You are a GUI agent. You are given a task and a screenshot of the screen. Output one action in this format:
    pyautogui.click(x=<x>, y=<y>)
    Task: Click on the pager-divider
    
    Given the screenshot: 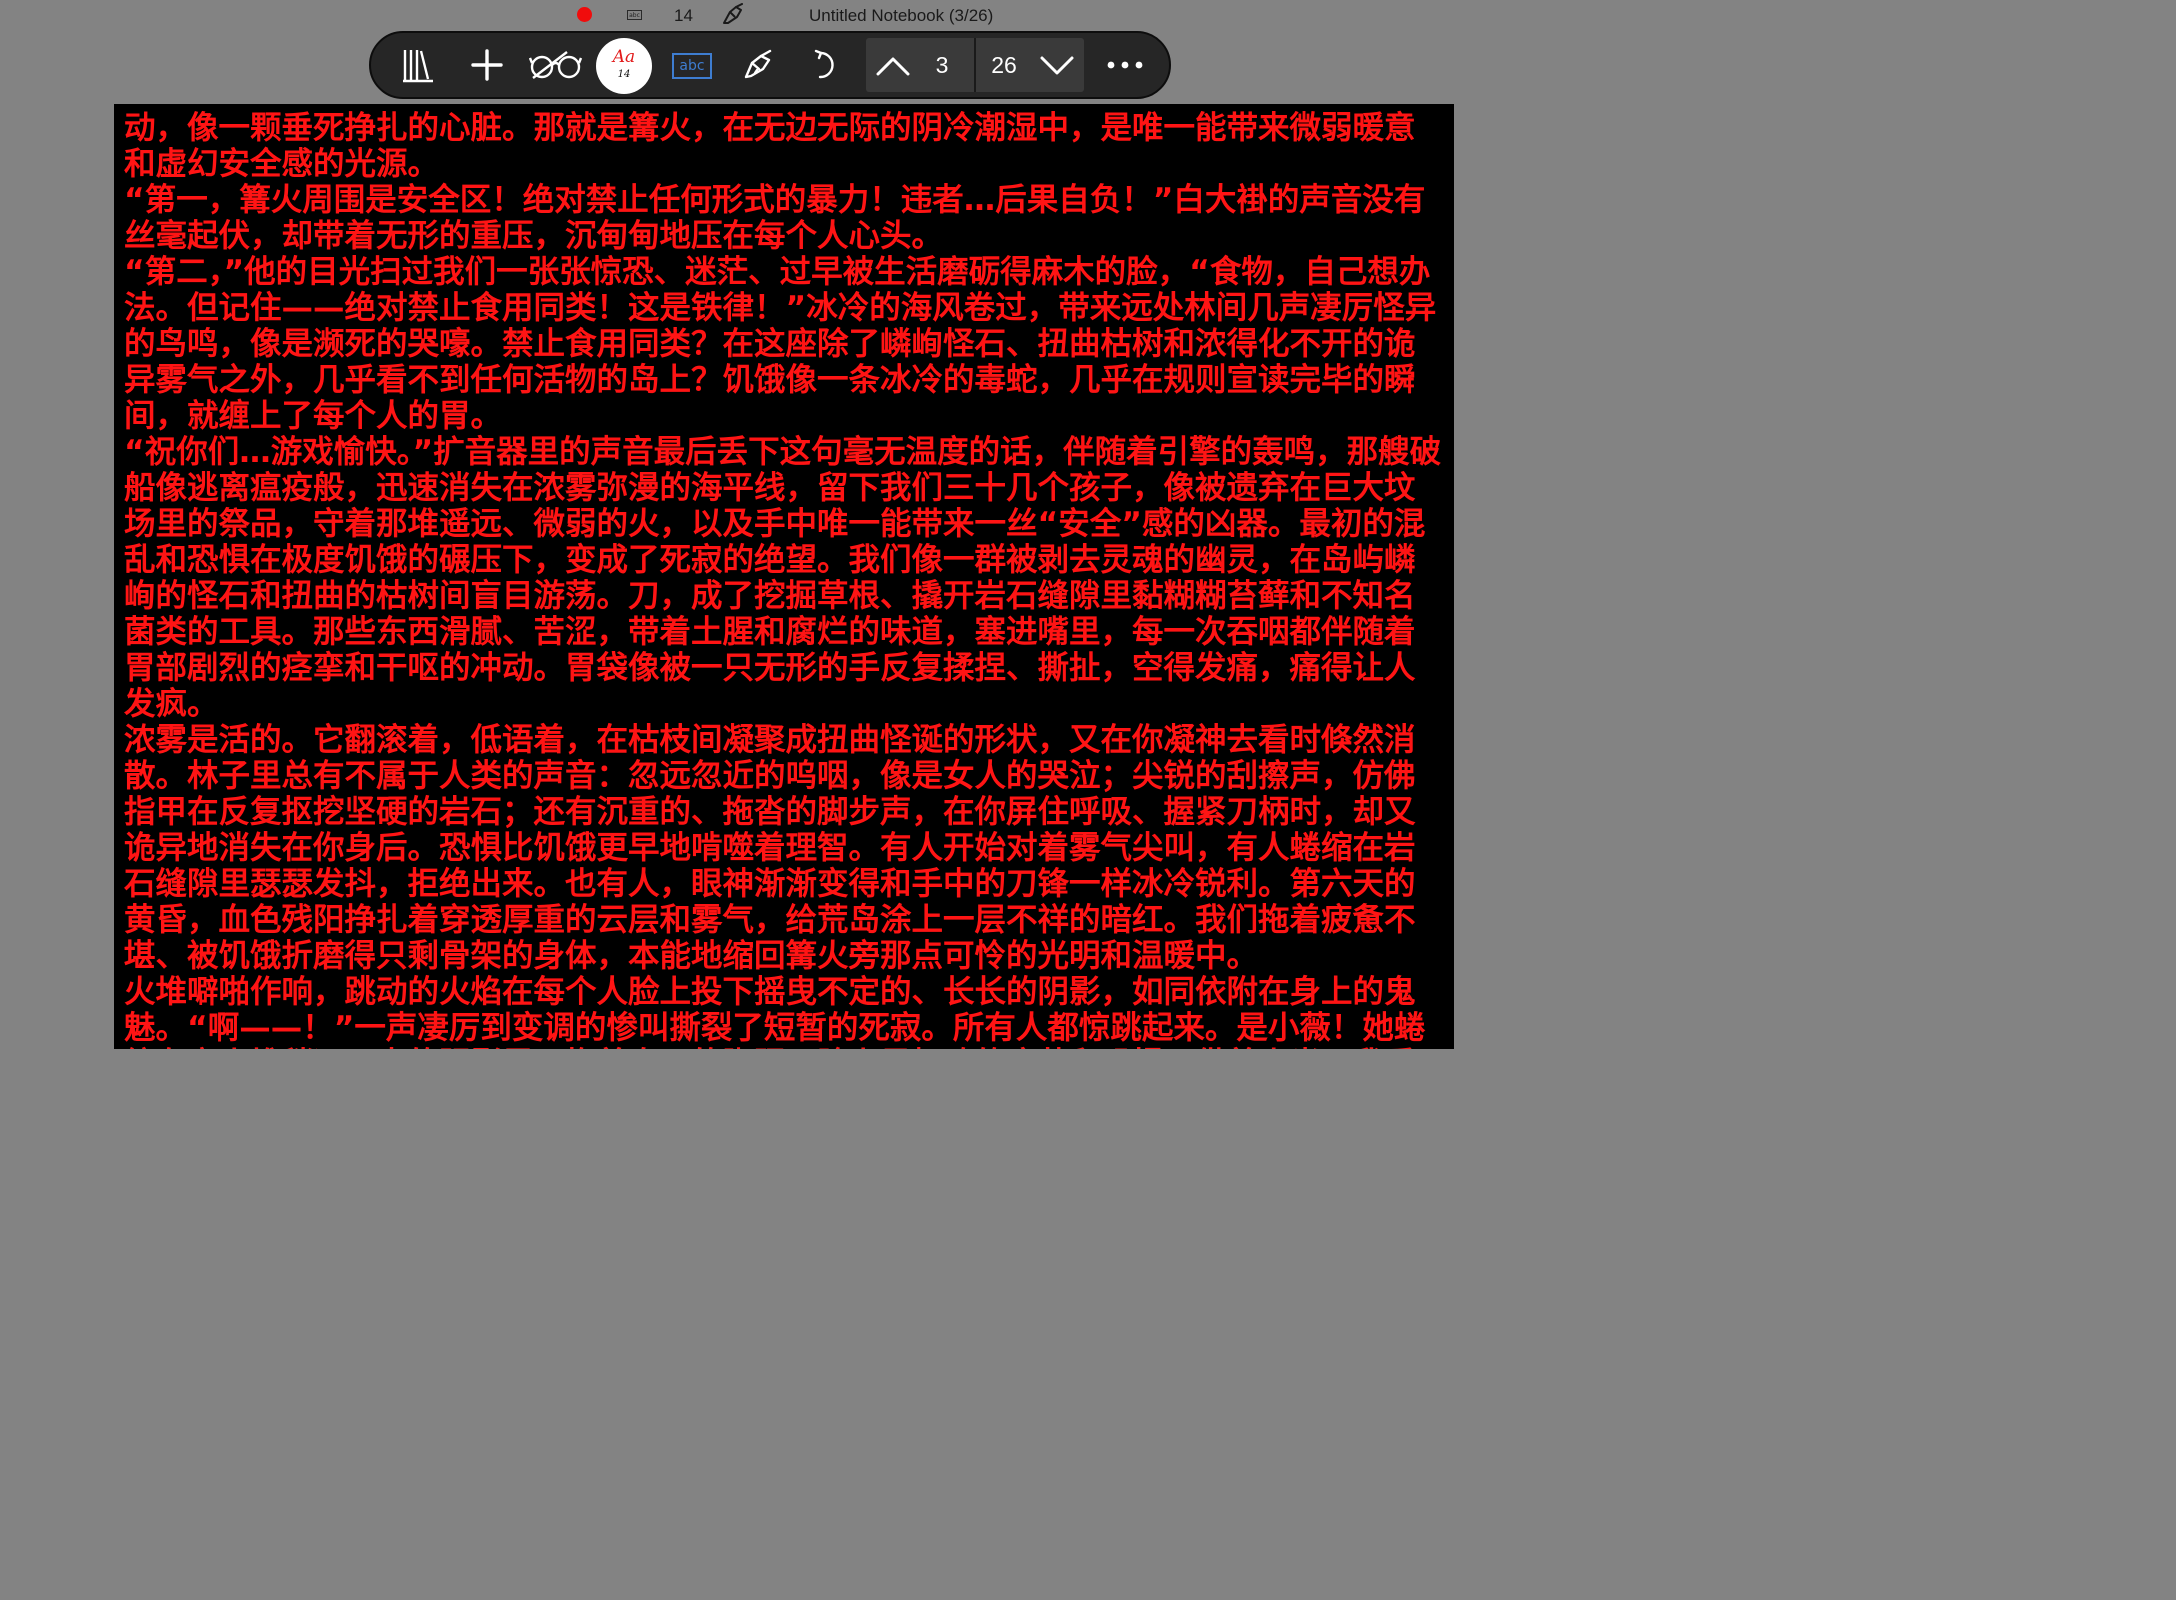 What is the action you would take?
    pyautogui.click(x=975, y=65)
    